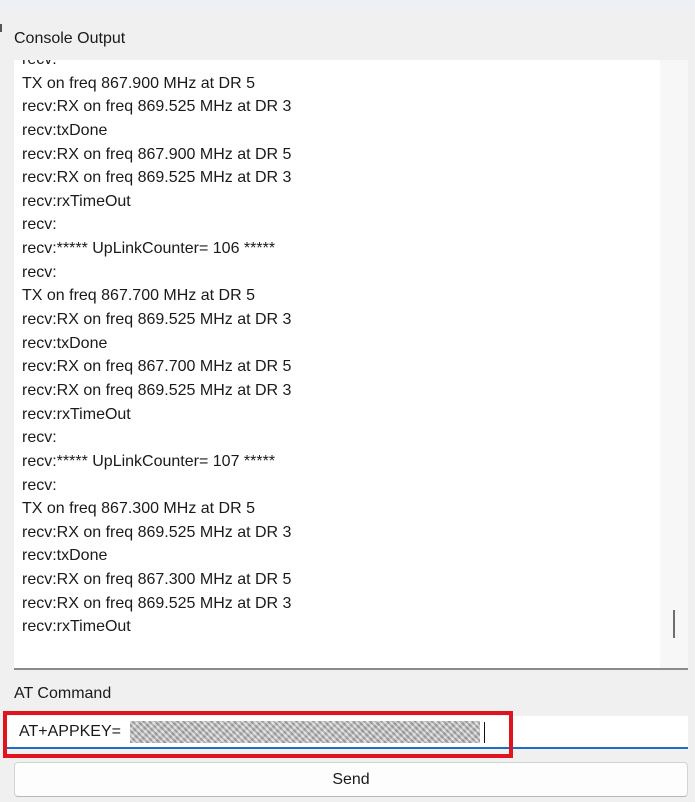 The width and height of the screenshot is (695, 802). I want to click on at-command-label: AT Command, so click(63, 693).